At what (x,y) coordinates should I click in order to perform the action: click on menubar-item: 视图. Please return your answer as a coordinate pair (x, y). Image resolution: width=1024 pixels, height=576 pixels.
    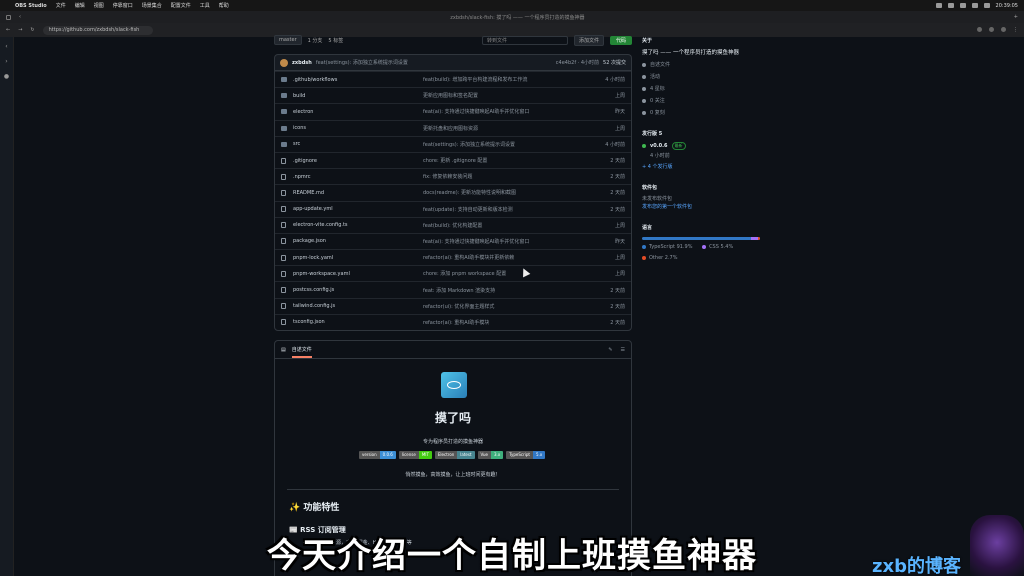
    Looking at the image, I should click on (99, 5).